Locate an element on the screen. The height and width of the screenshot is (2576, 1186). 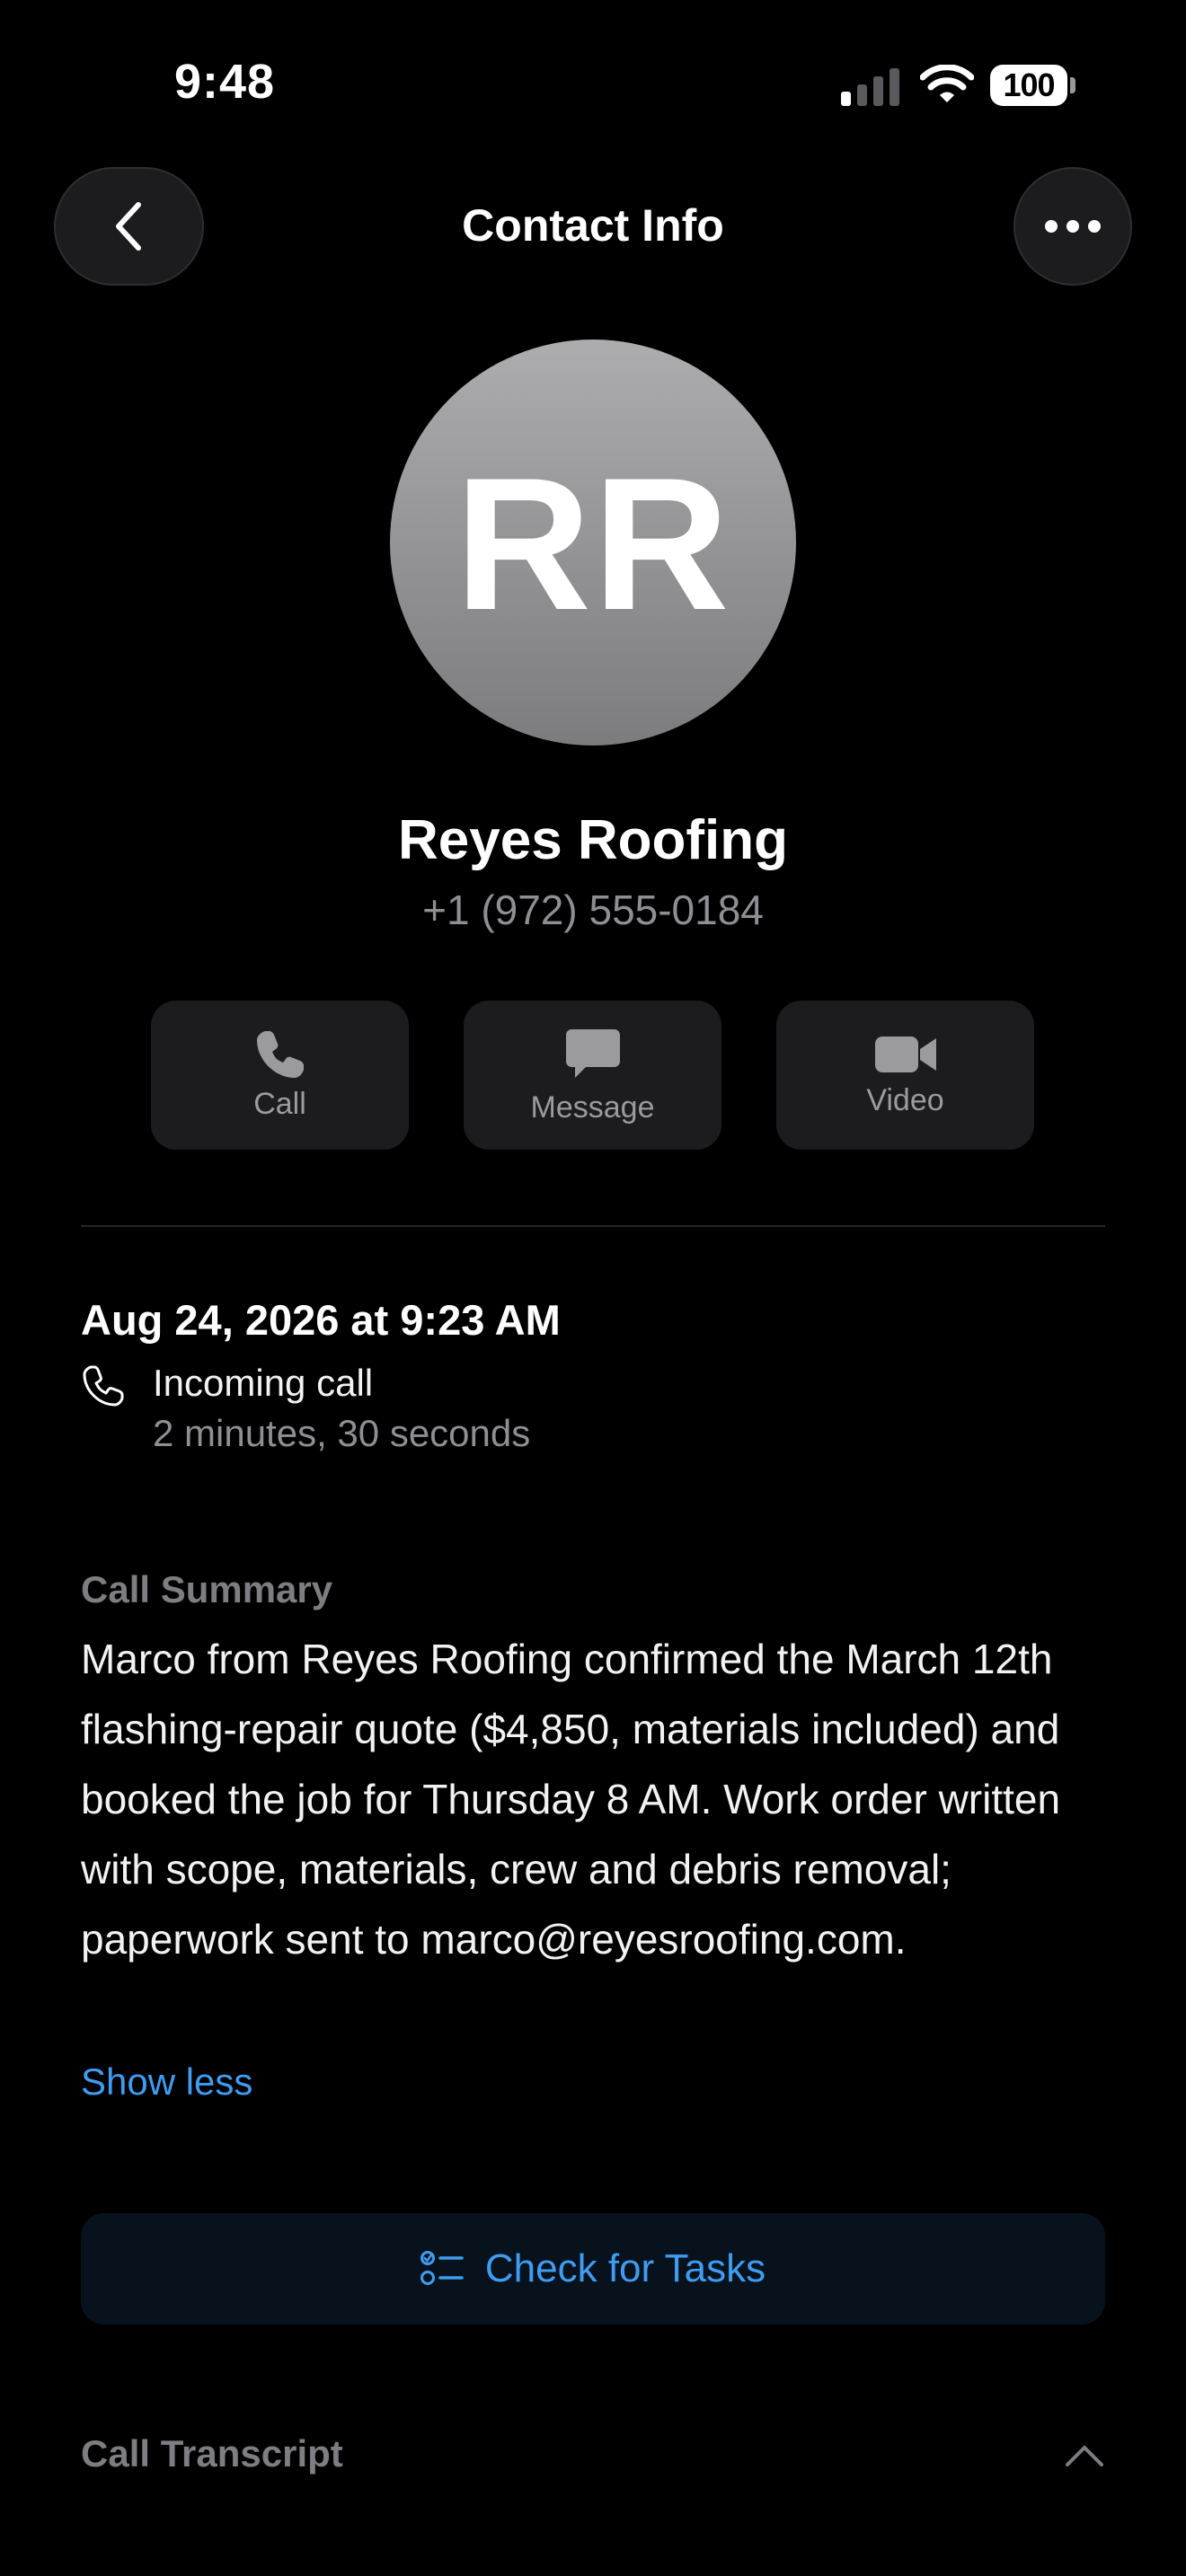
avatar: RR is located at coordinates (593, 542).